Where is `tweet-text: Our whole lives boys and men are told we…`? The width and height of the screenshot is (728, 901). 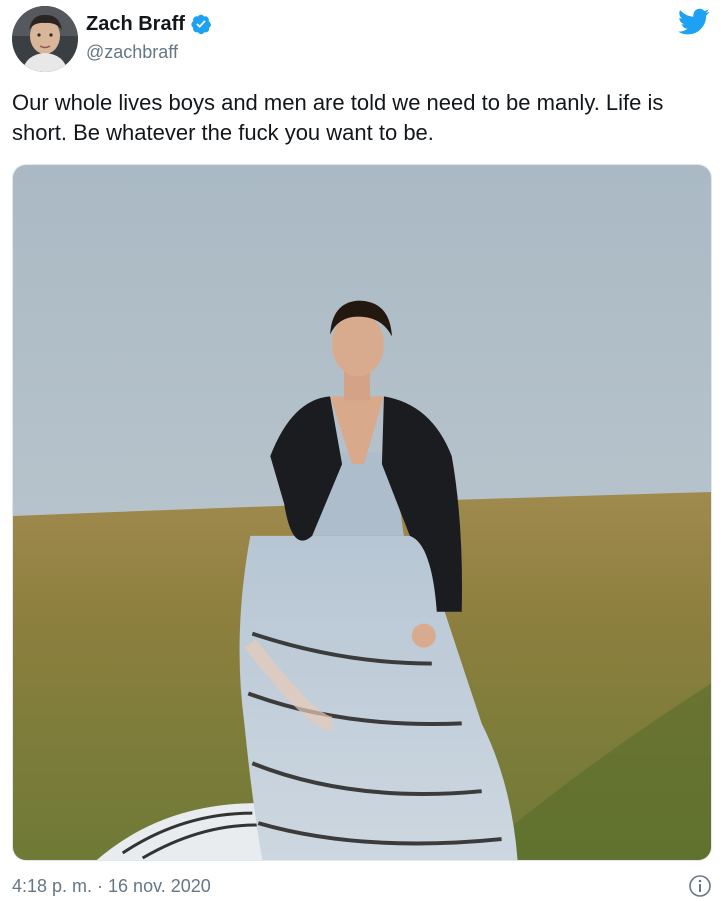 tweet-text: Our whole lives boys and men are told we… is located at coordinates (338, 117).